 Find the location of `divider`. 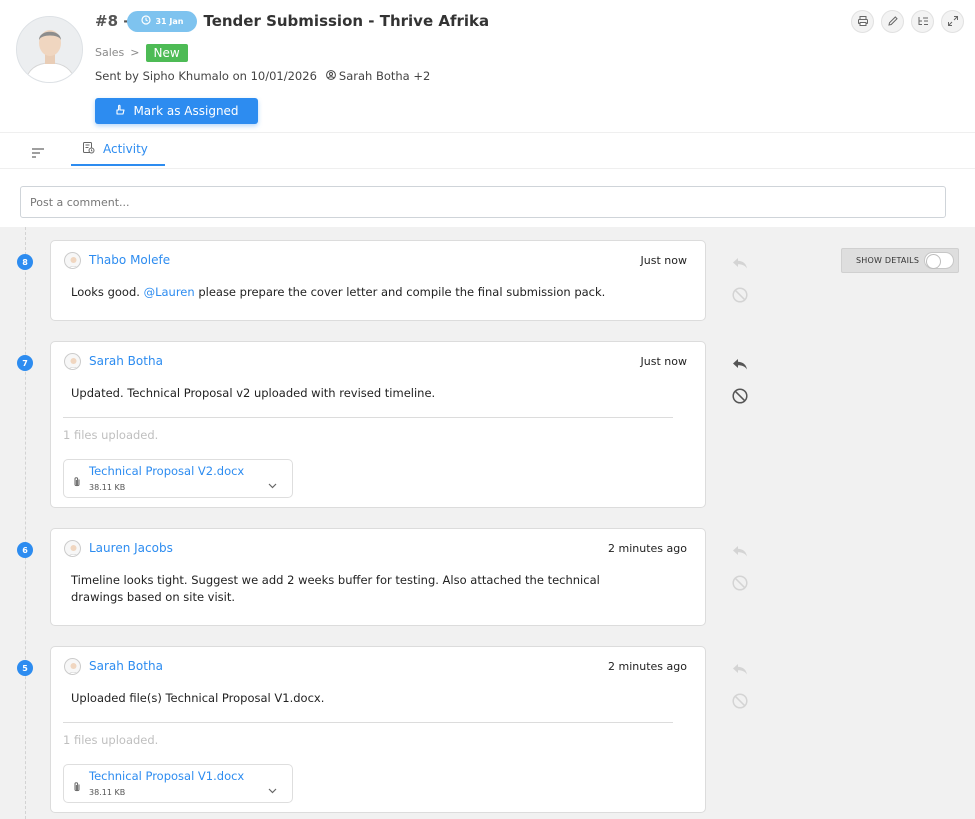

divider is located at coordinates (368, 417).